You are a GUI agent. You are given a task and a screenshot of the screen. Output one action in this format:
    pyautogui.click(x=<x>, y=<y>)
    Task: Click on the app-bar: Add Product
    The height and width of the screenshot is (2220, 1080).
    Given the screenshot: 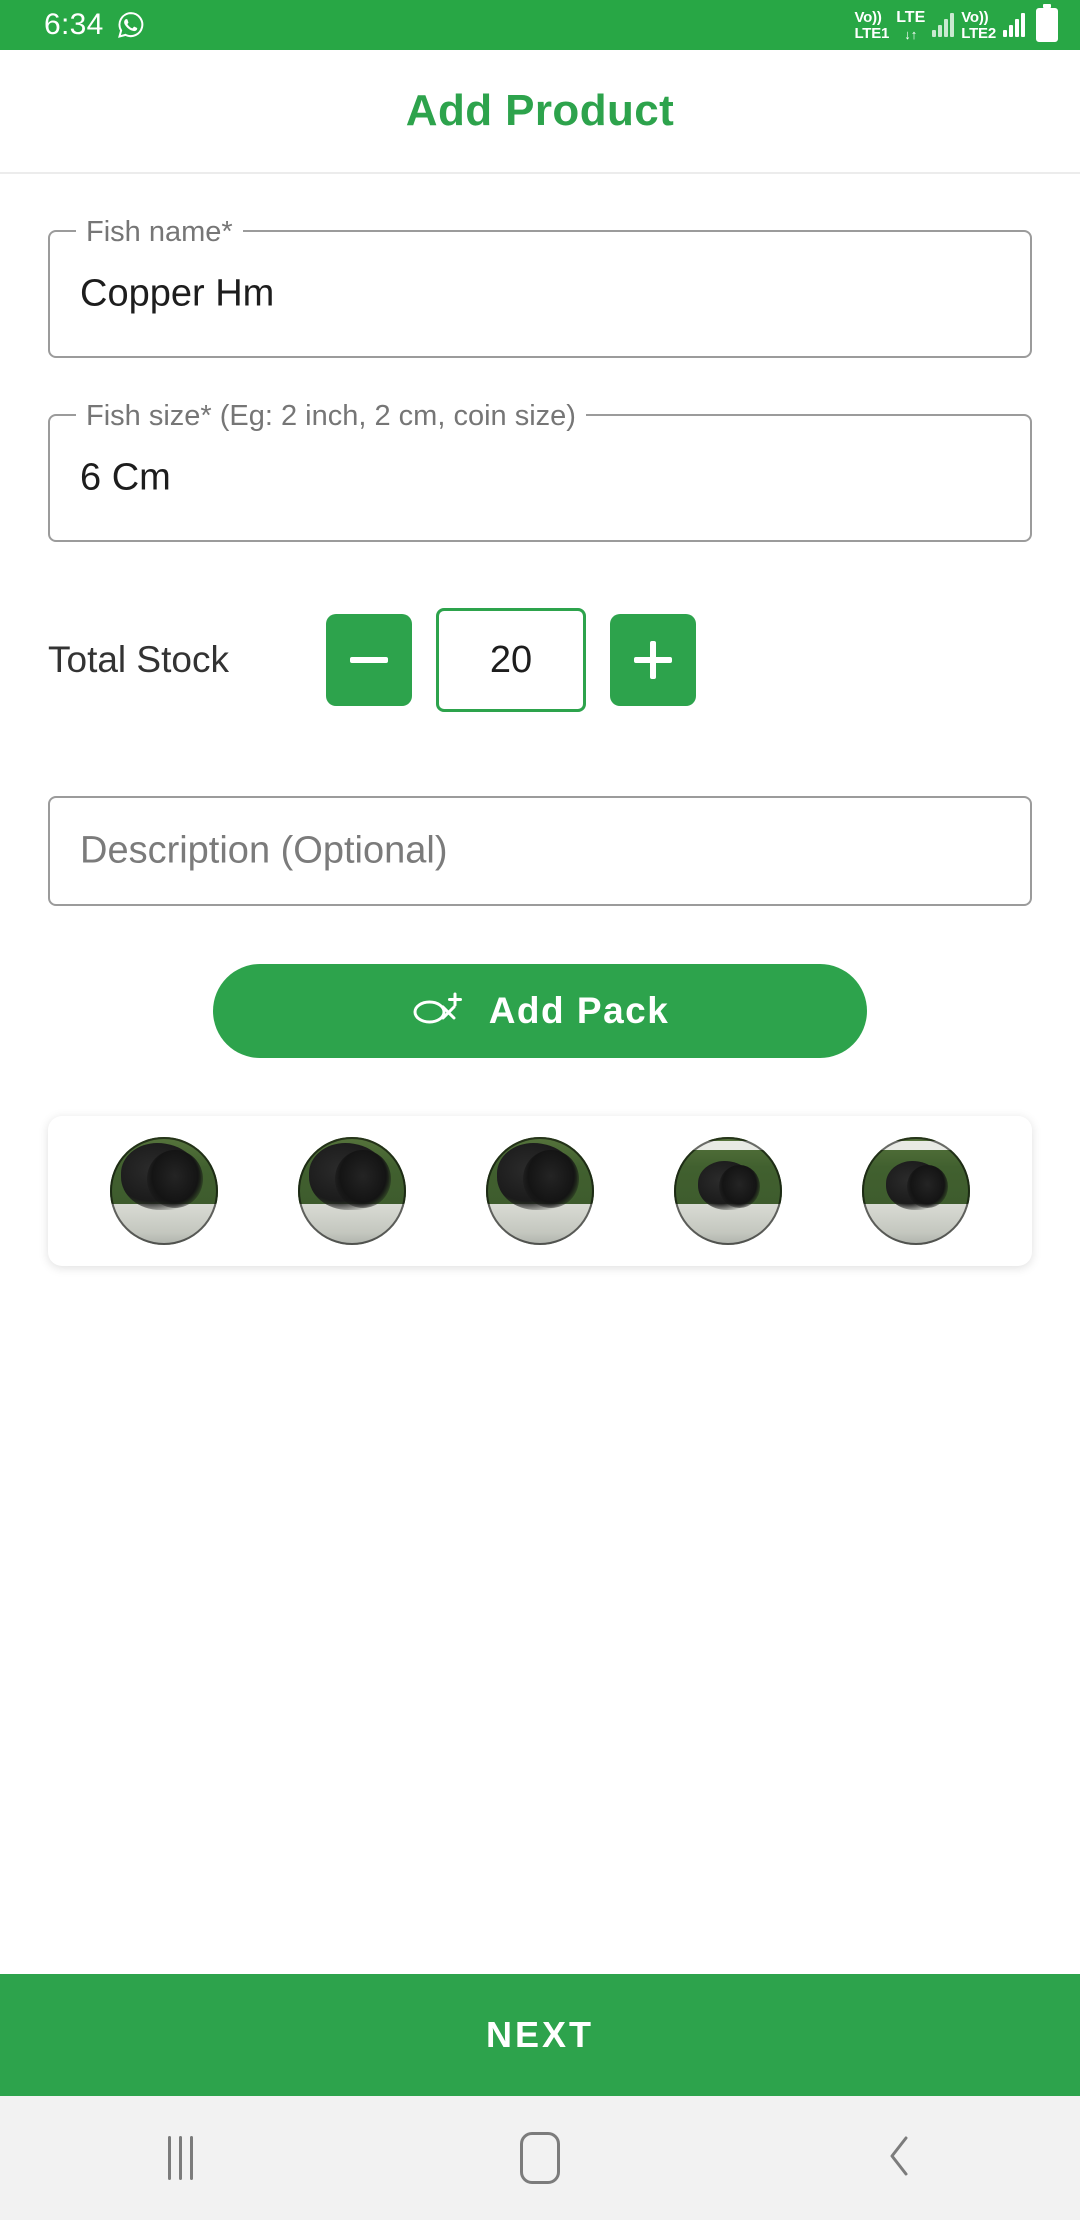 What is the action you would take?
    pyautogui.click(x=540, y=112)
    